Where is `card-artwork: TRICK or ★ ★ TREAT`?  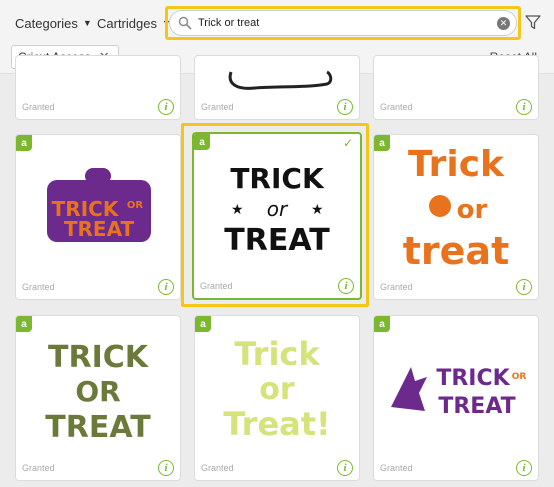
card-artwork: TRICK or ★ ★ TREAT is located at coordinates (277, 205).